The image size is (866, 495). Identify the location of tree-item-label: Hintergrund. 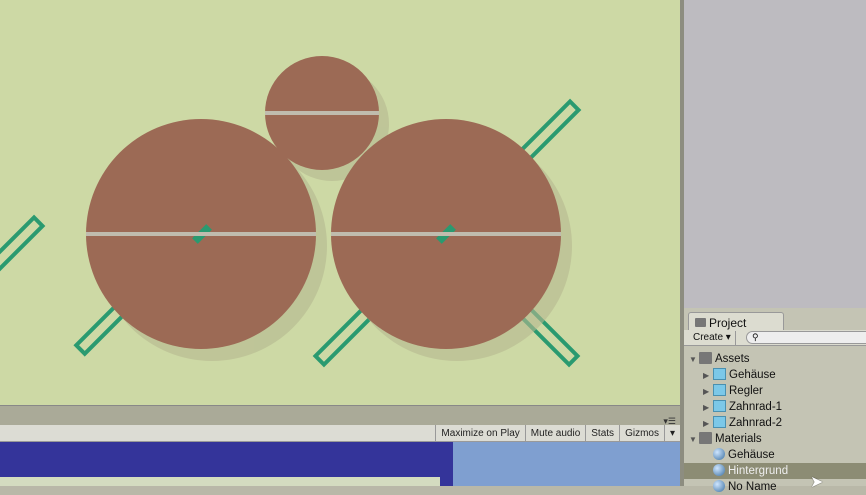
(758, 471).